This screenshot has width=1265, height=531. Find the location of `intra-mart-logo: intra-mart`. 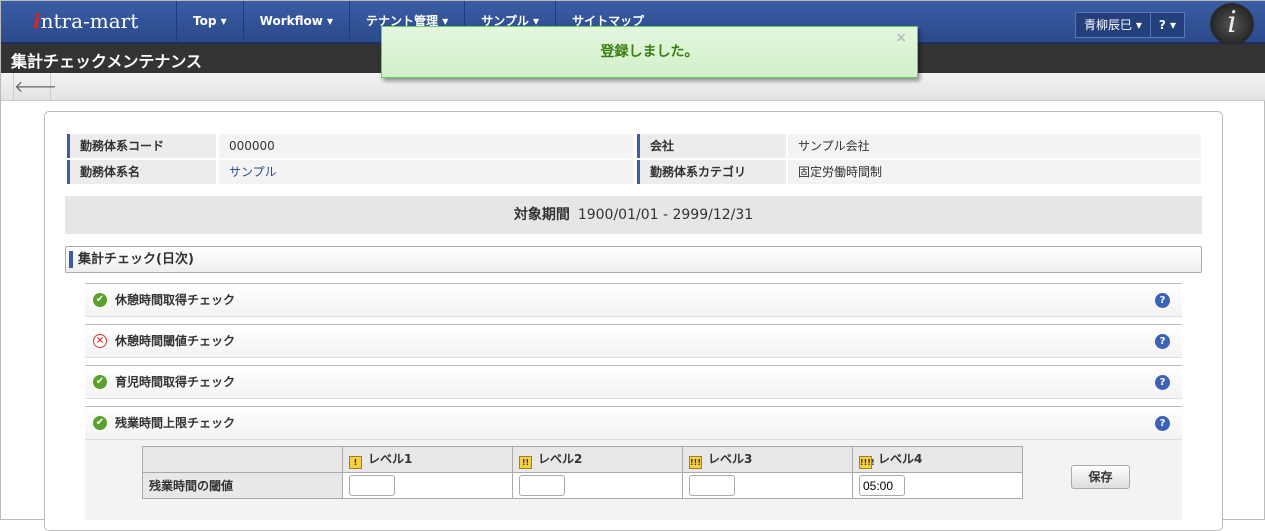

intra-mart-logo: intra-mart is located at coordinates (85, 21).